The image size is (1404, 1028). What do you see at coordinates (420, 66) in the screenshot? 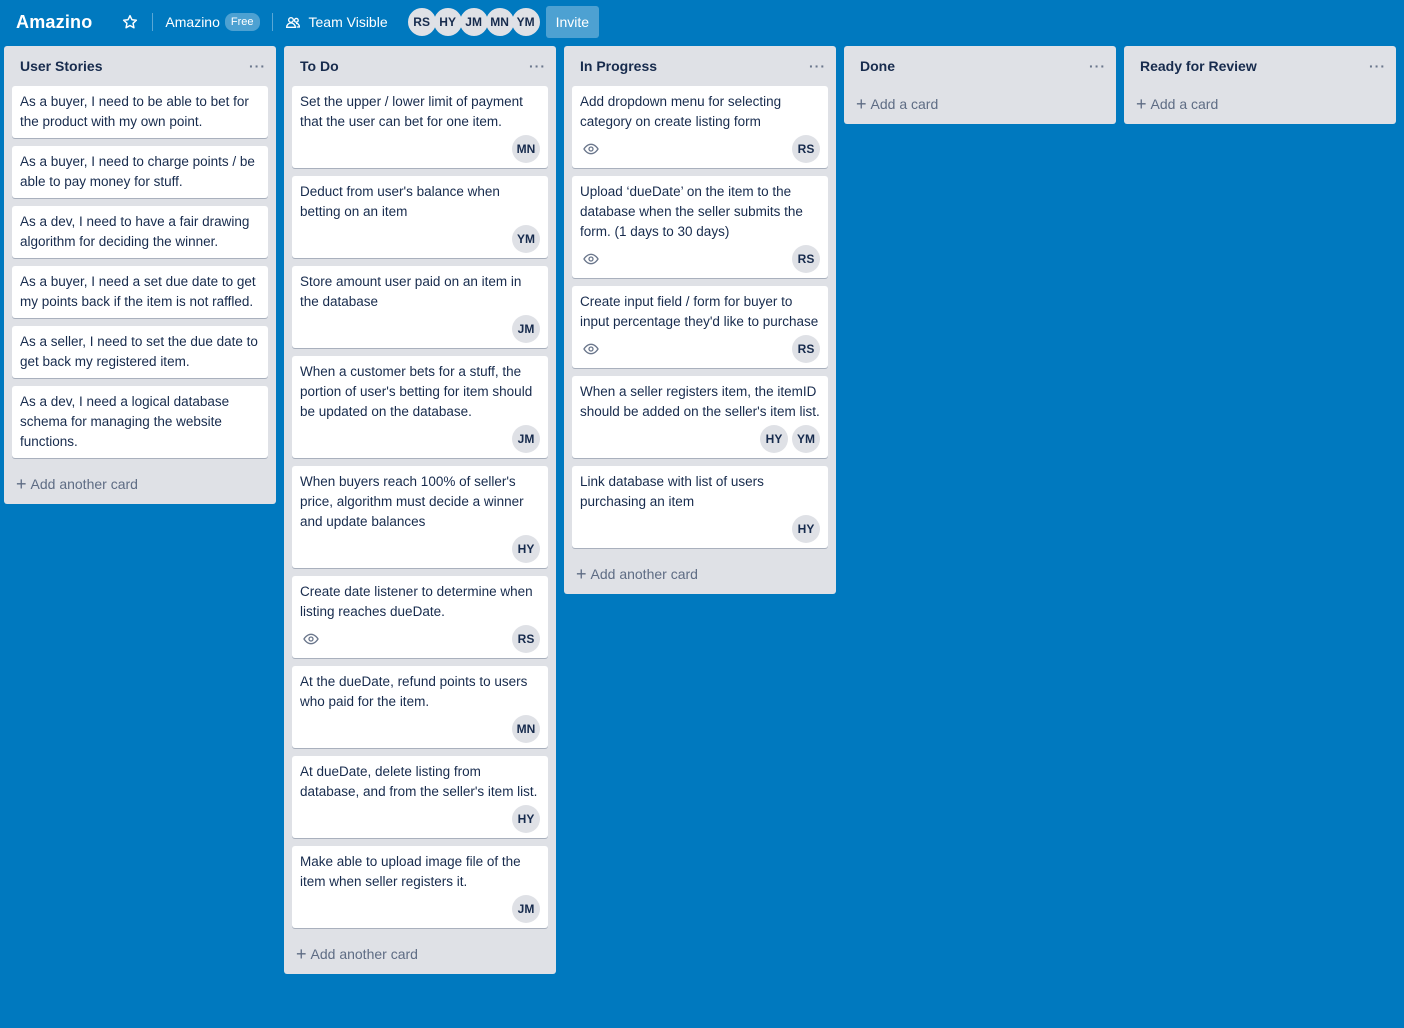
I see `list-header: To Do ···` at bounding box center [420, 66].